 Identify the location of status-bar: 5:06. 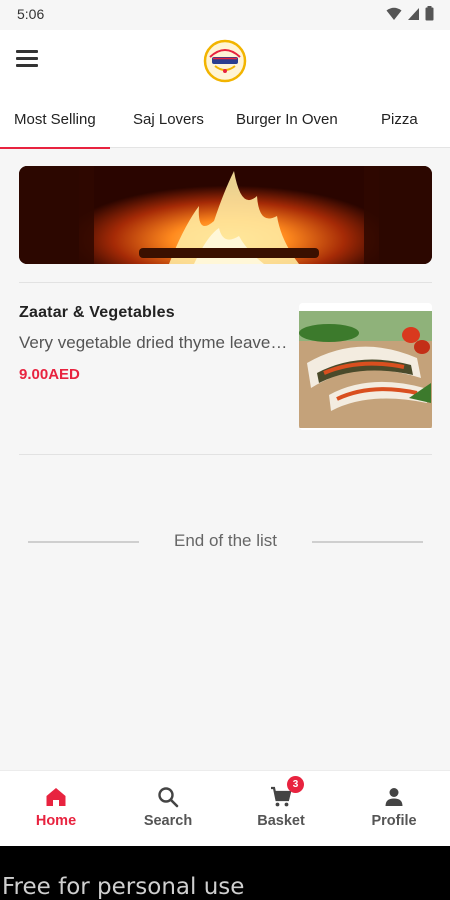
(225, 15).